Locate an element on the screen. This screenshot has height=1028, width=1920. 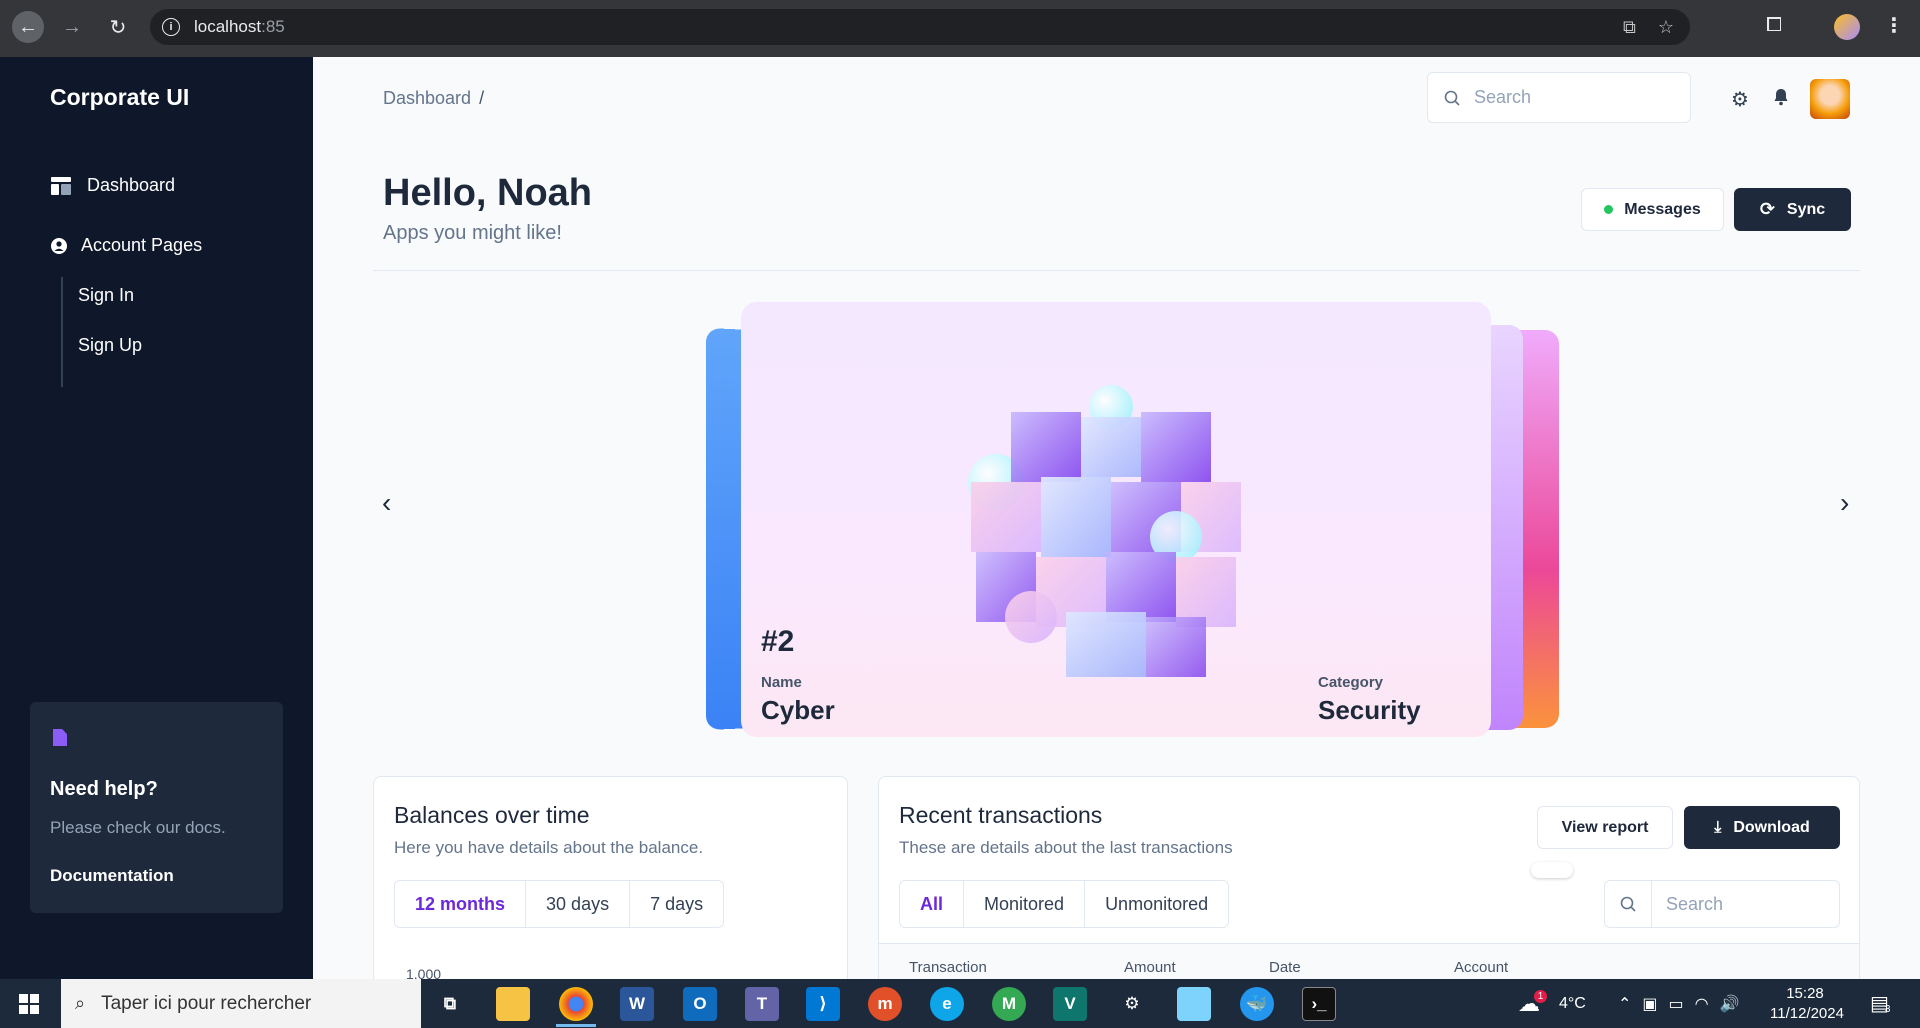
breadcrumb: Dashboard / is located at coordinates (434, 98).